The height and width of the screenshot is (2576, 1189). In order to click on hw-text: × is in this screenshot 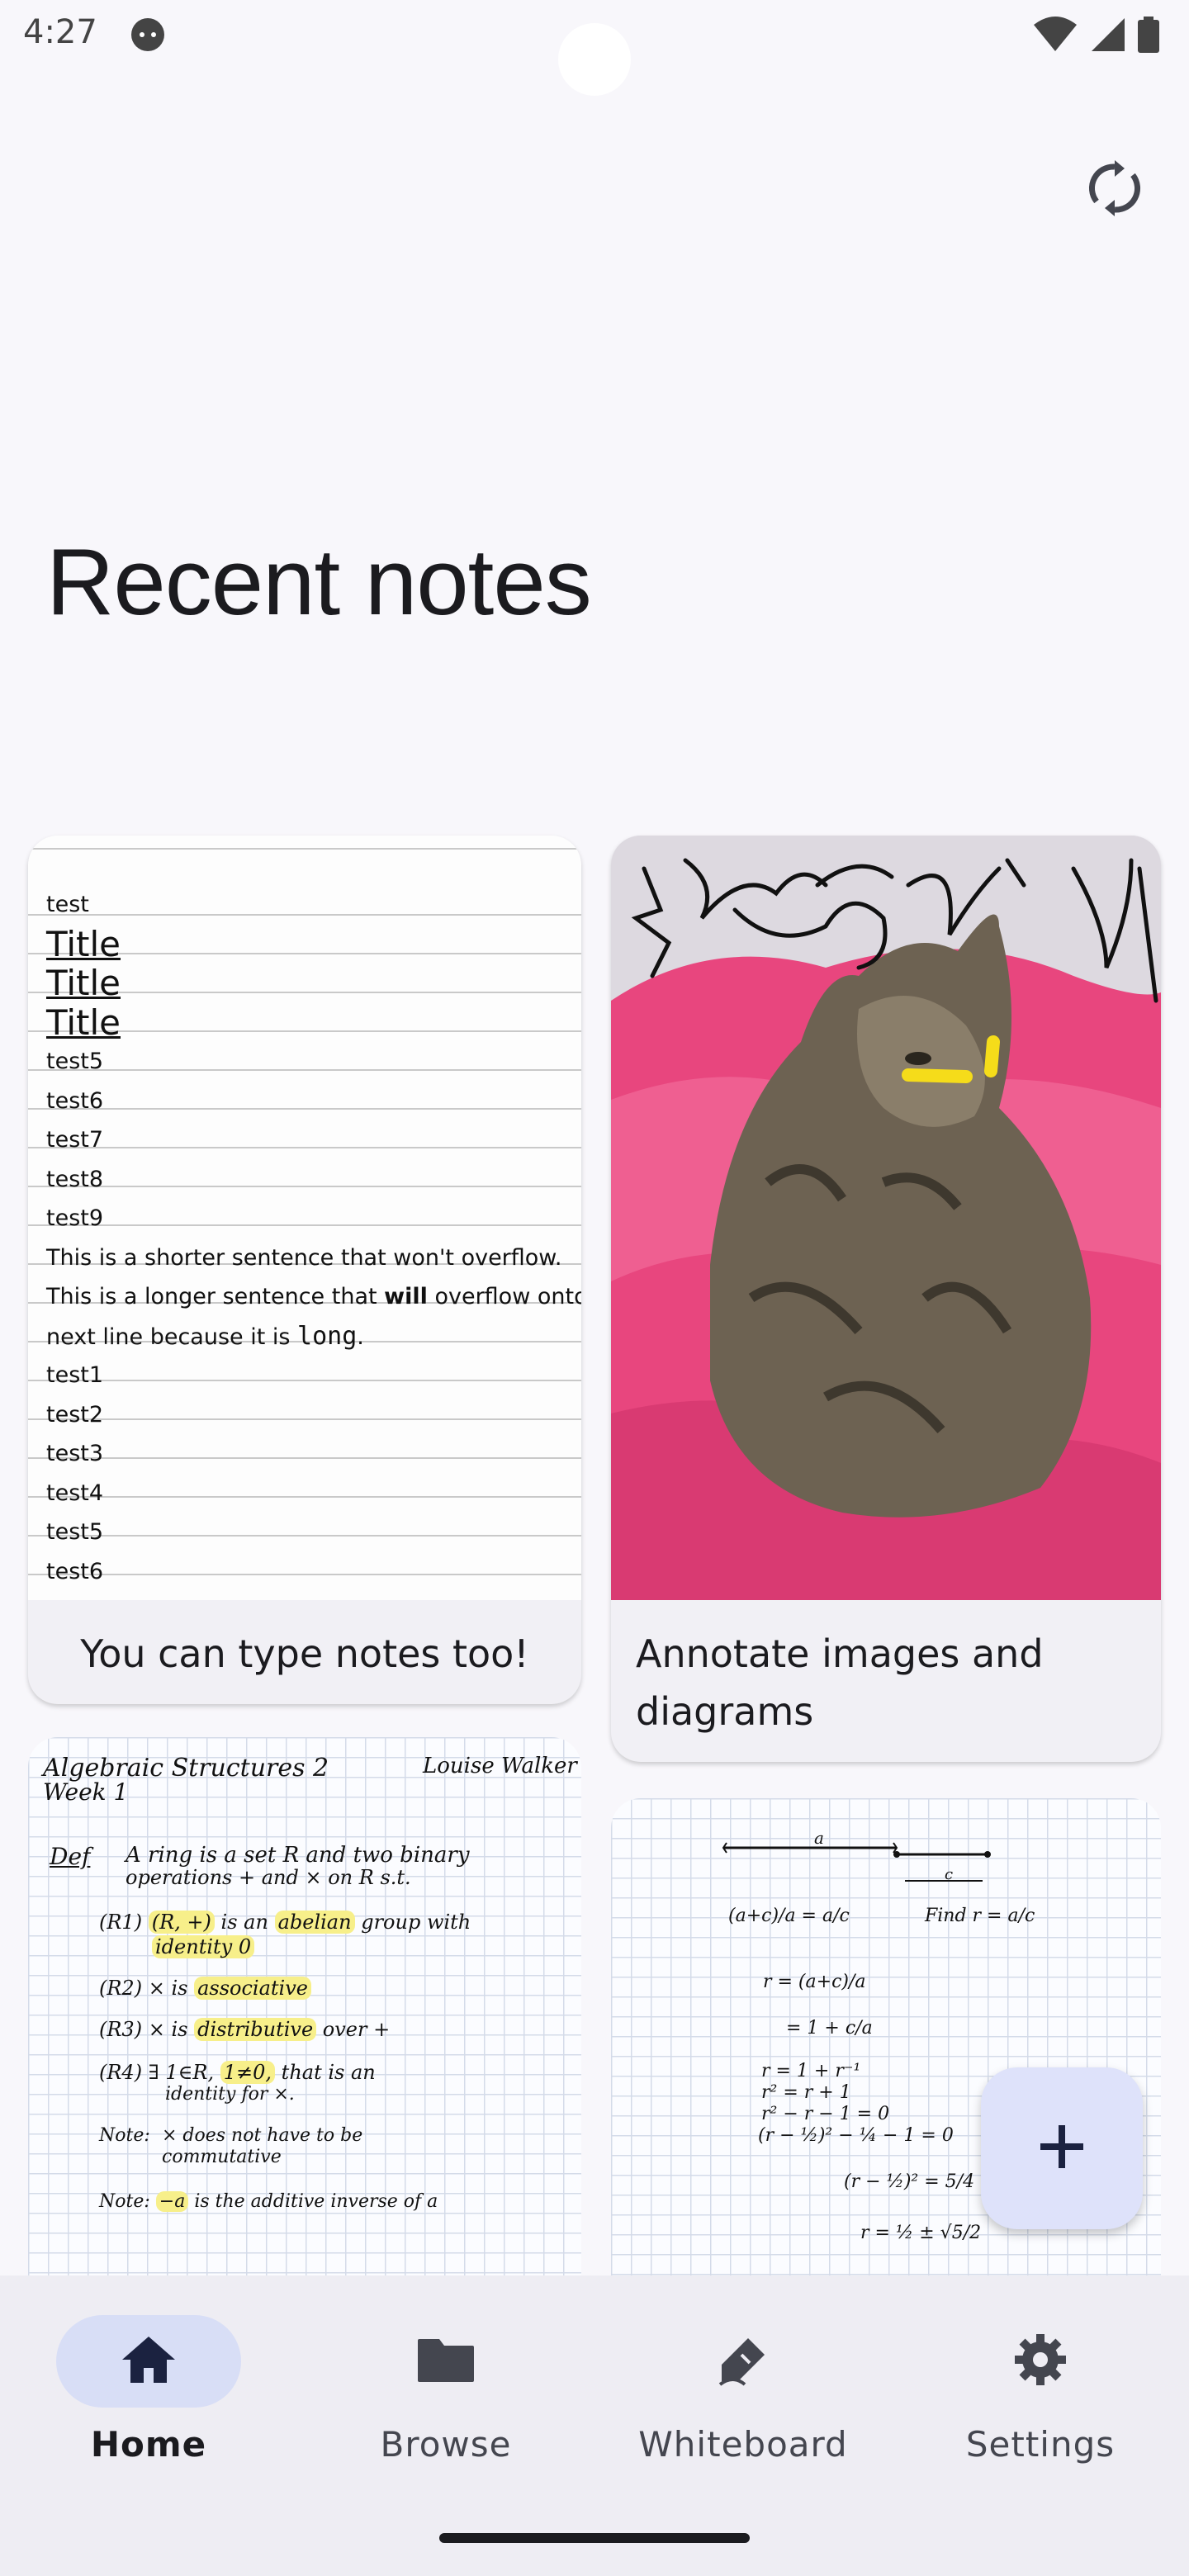, I will do `click(168, 2029)`.